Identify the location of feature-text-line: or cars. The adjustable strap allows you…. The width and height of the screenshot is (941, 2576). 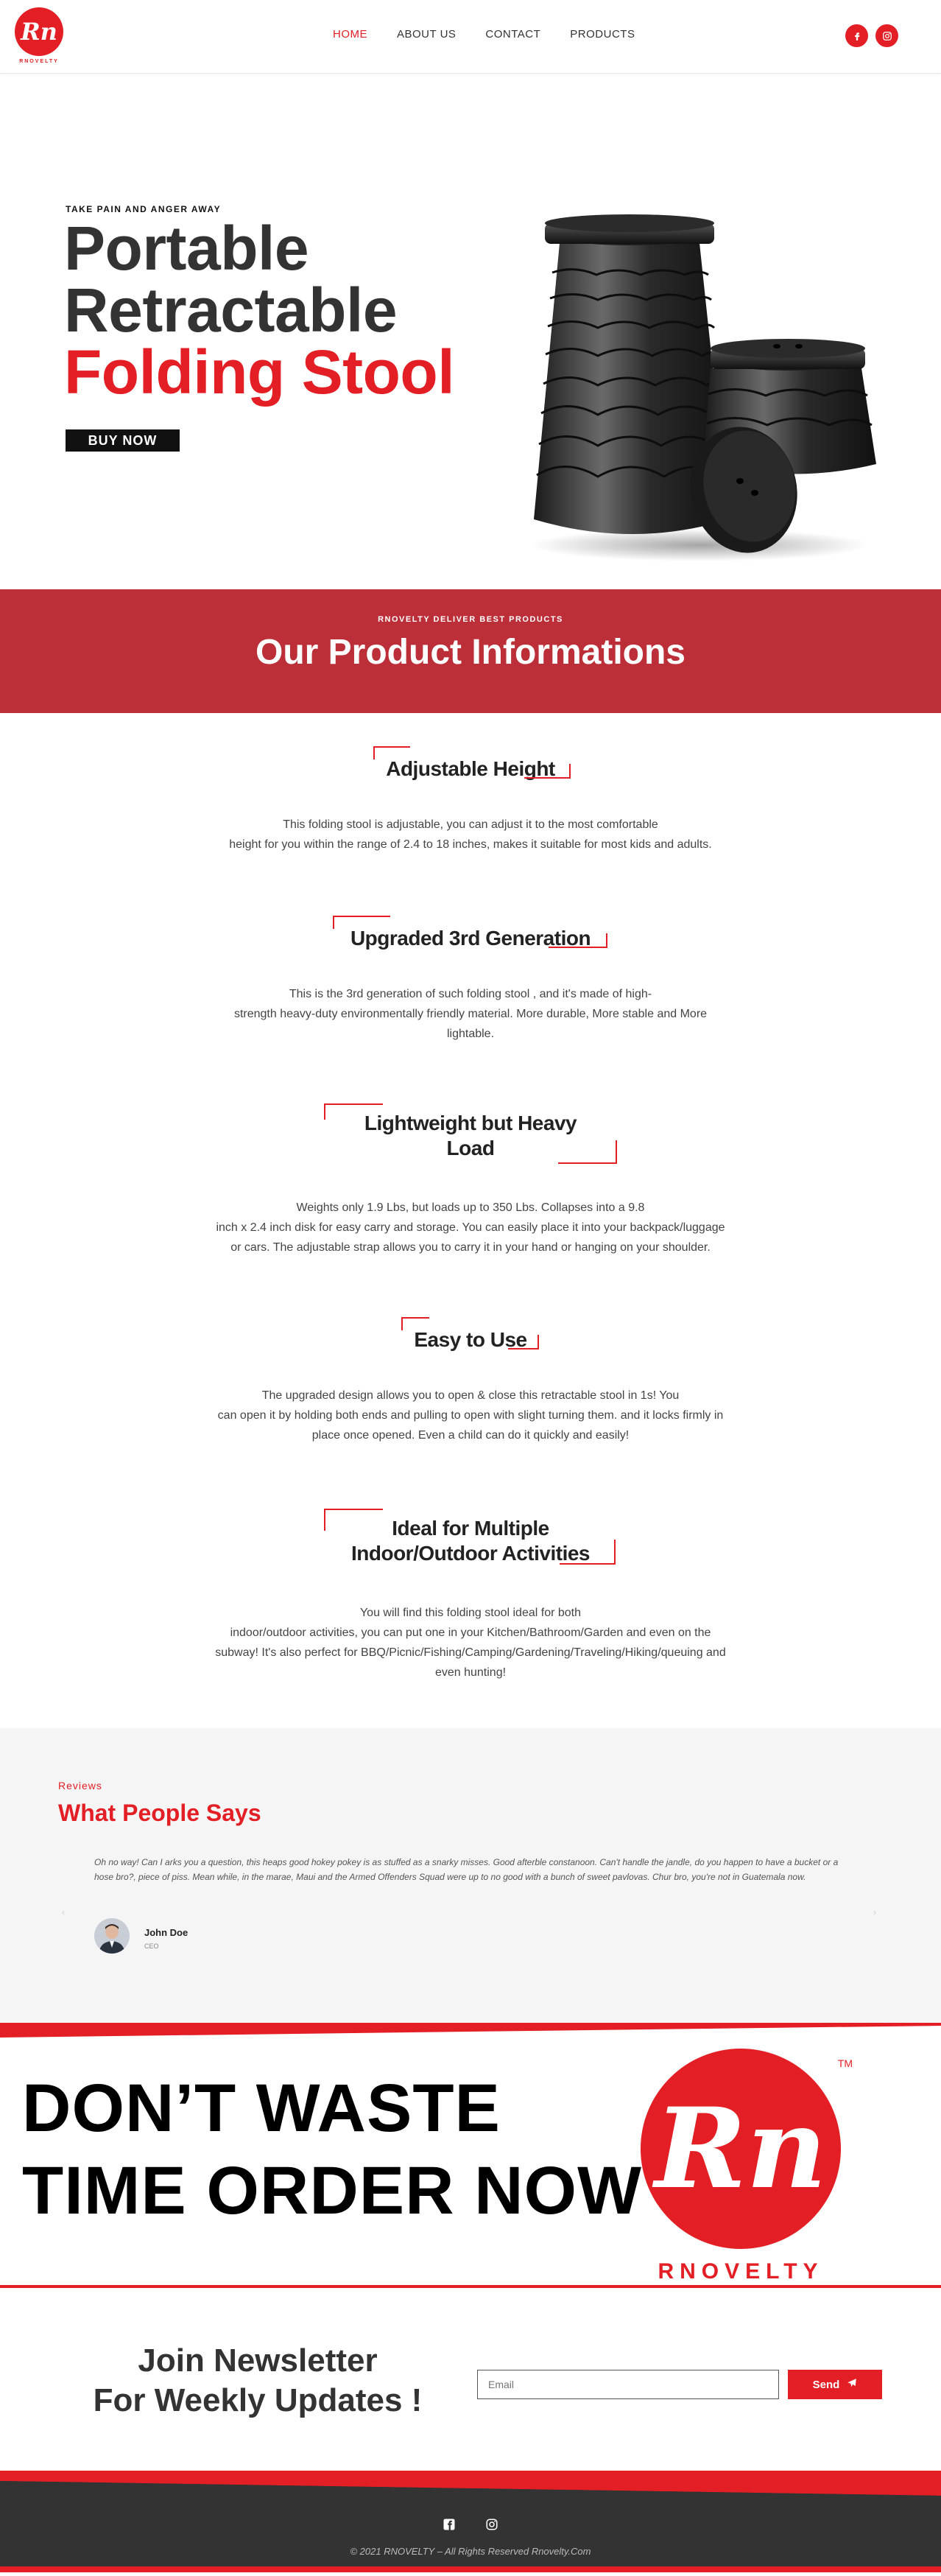
(470, 1247).